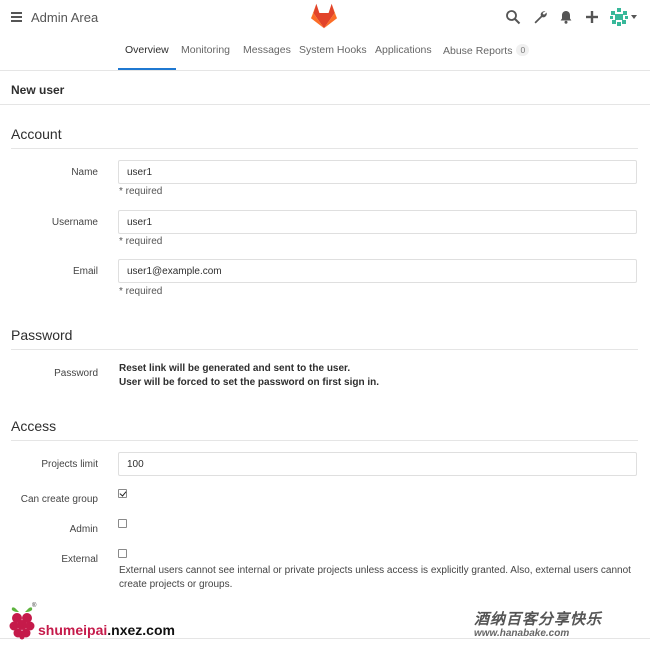 The width and height of the screenshot is (650, 648). I want to click on projects-limit-label: Projects limit, so click(69, 464).